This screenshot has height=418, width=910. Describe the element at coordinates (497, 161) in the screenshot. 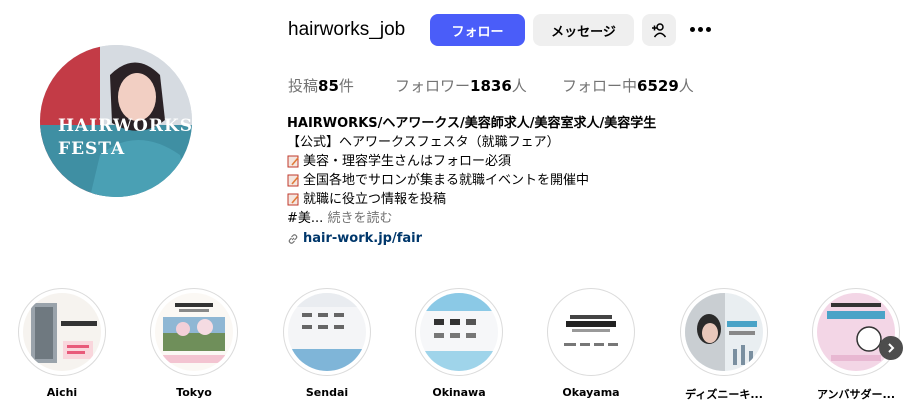

I see `bio-line: 美容・理容学生さんはフォロー必須` at that location.